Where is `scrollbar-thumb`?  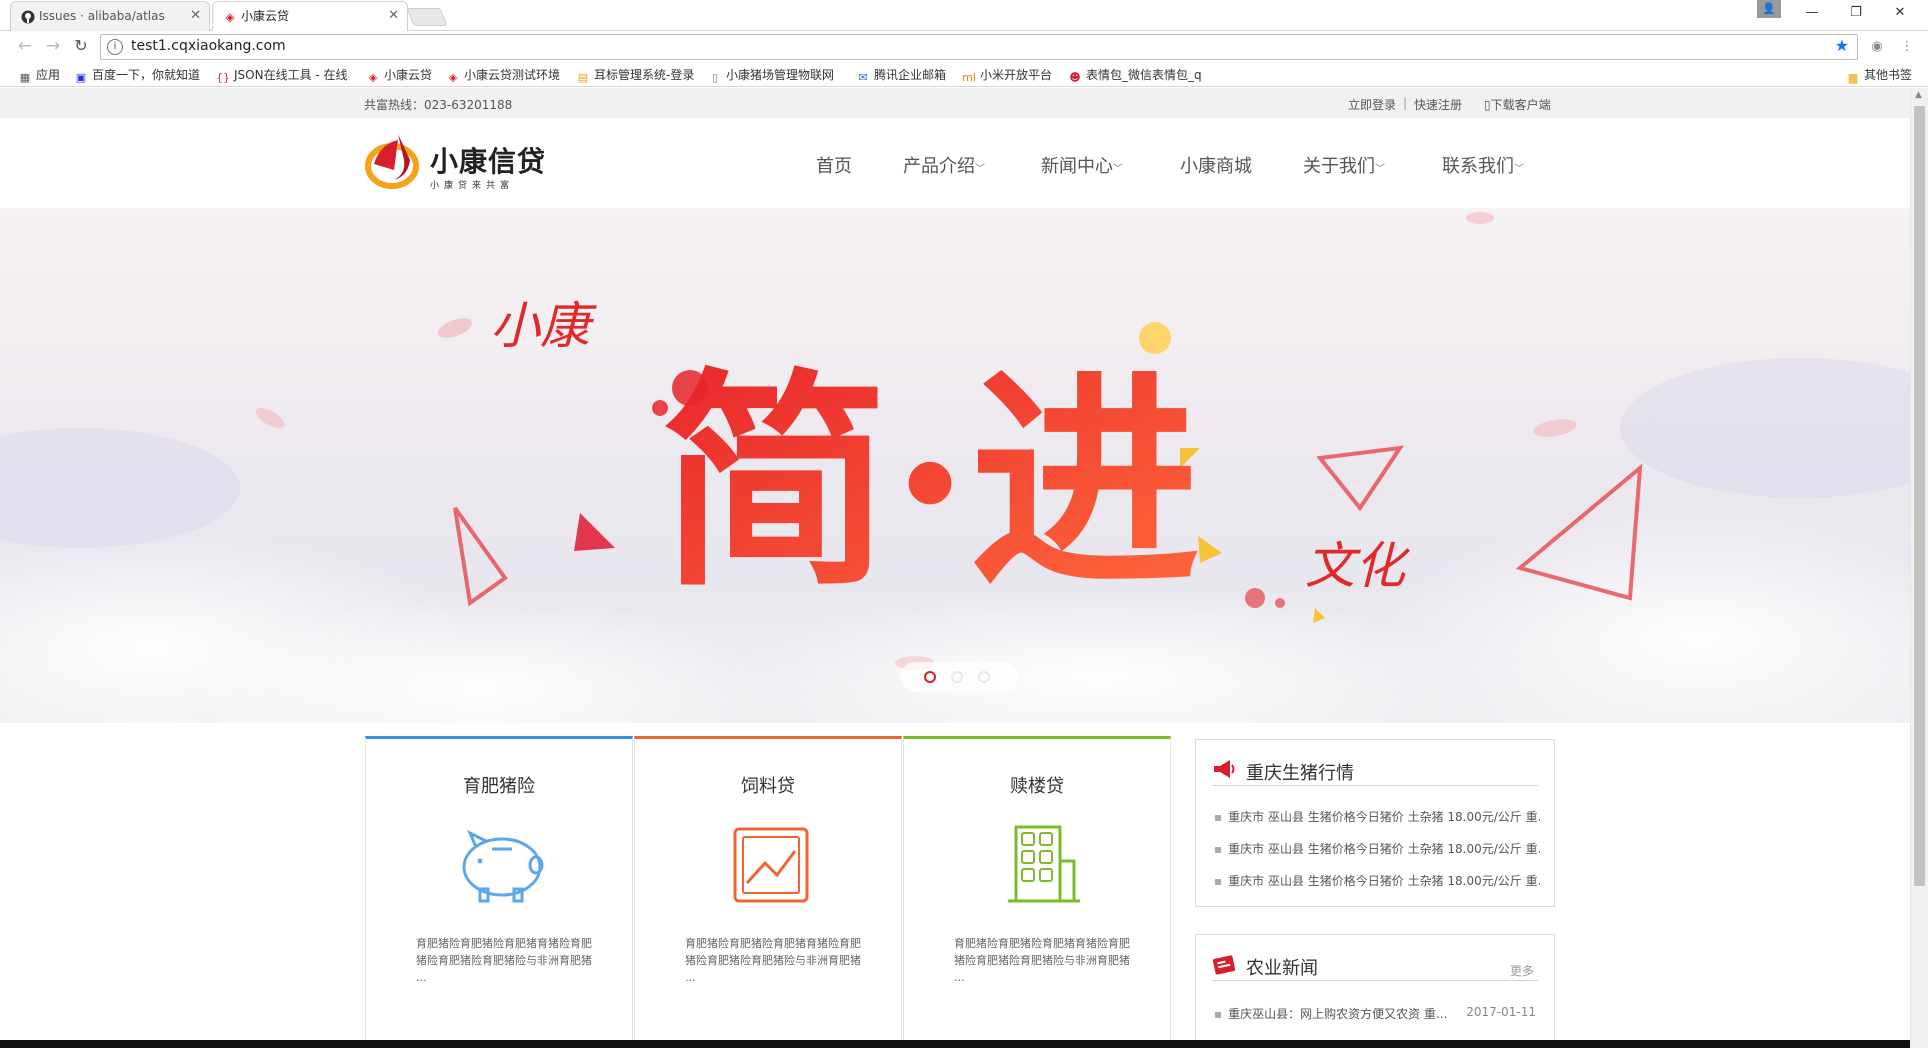
scrollbar-thumb is located at coordinates (1919, 496).